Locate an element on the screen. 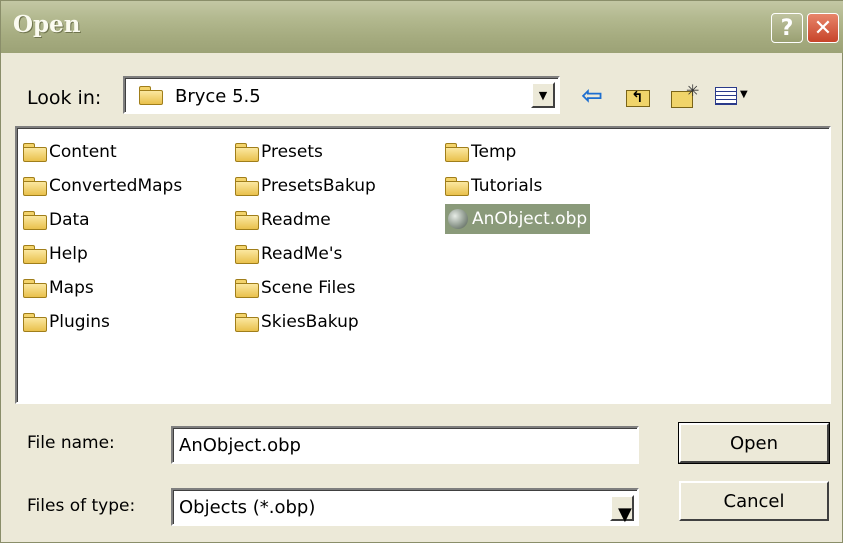  list-item: Presets is located at coordinates (280, 152).